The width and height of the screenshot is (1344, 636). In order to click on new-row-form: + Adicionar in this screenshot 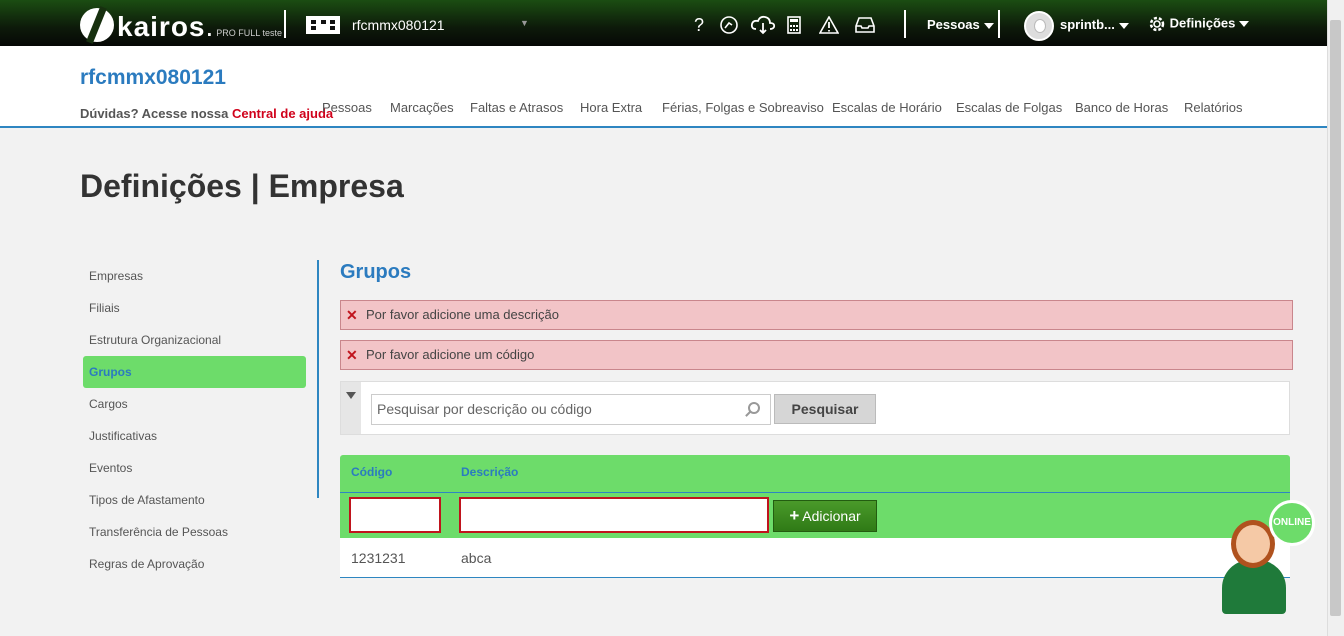, I will do `click(815, 515)`.